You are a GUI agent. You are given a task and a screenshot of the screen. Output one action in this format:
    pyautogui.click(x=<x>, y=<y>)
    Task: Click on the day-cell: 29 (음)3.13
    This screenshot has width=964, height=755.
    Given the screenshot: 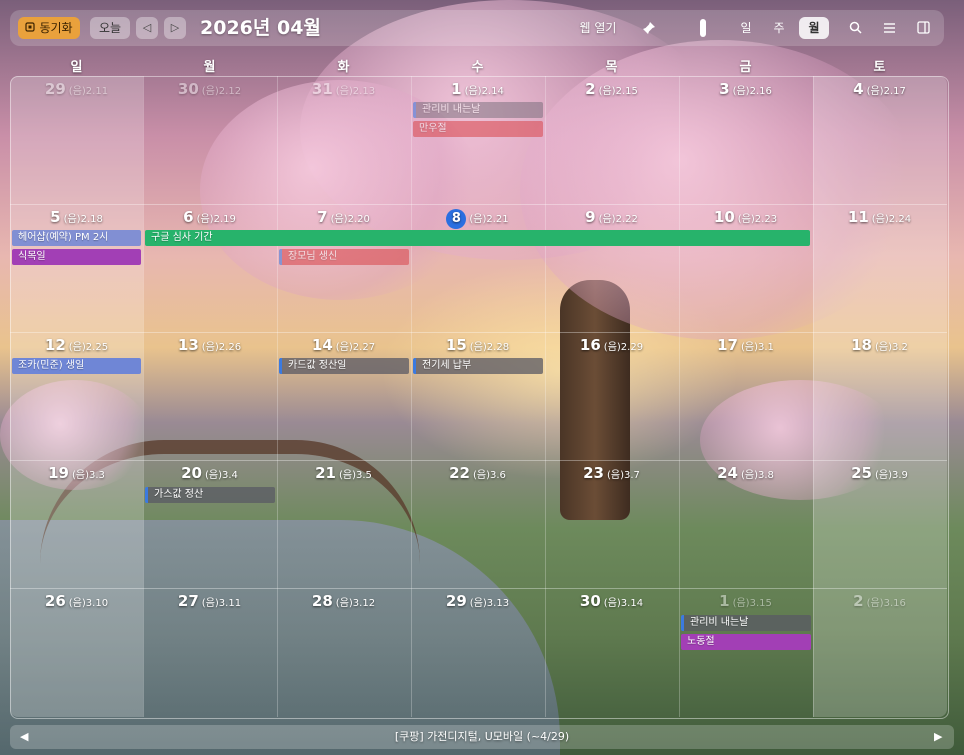 What is the action you would take?
    pyautogui.click(x=477, y=652)
    